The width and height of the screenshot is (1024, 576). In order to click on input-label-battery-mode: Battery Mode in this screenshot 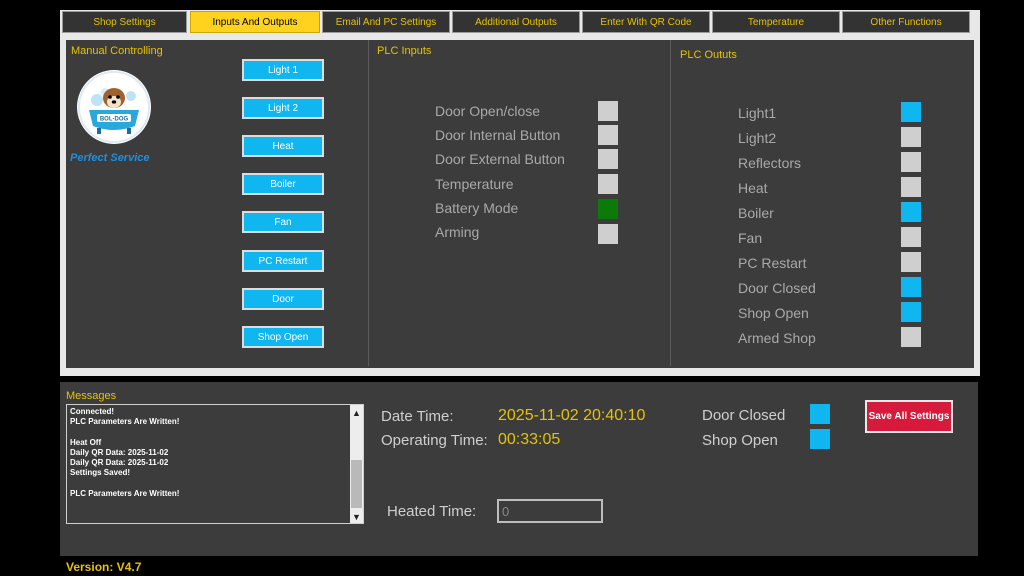, I will do `click(477, 208)`.